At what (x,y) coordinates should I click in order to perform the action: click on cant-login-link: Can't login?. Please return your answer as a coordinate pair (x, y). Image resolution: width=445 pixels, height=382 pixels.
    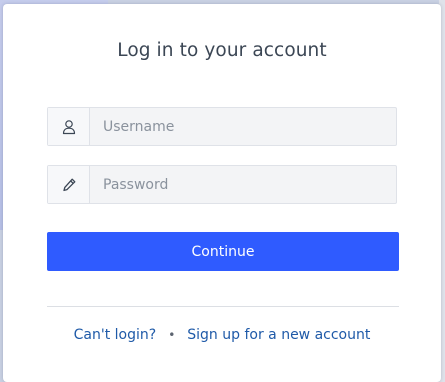
    Looking at the image, I should click on (115, 335).